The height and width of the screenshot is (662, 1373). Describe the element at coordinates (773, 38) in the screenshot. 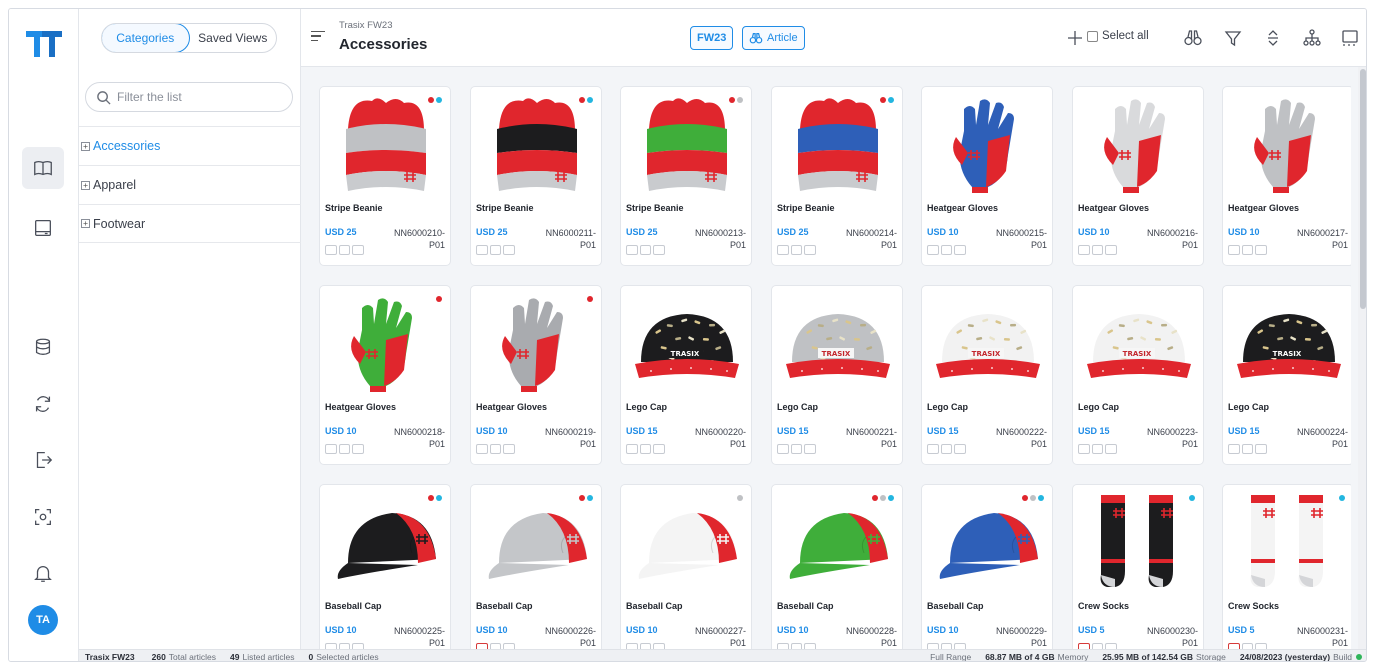

I see `article-pill: Article` at that location.